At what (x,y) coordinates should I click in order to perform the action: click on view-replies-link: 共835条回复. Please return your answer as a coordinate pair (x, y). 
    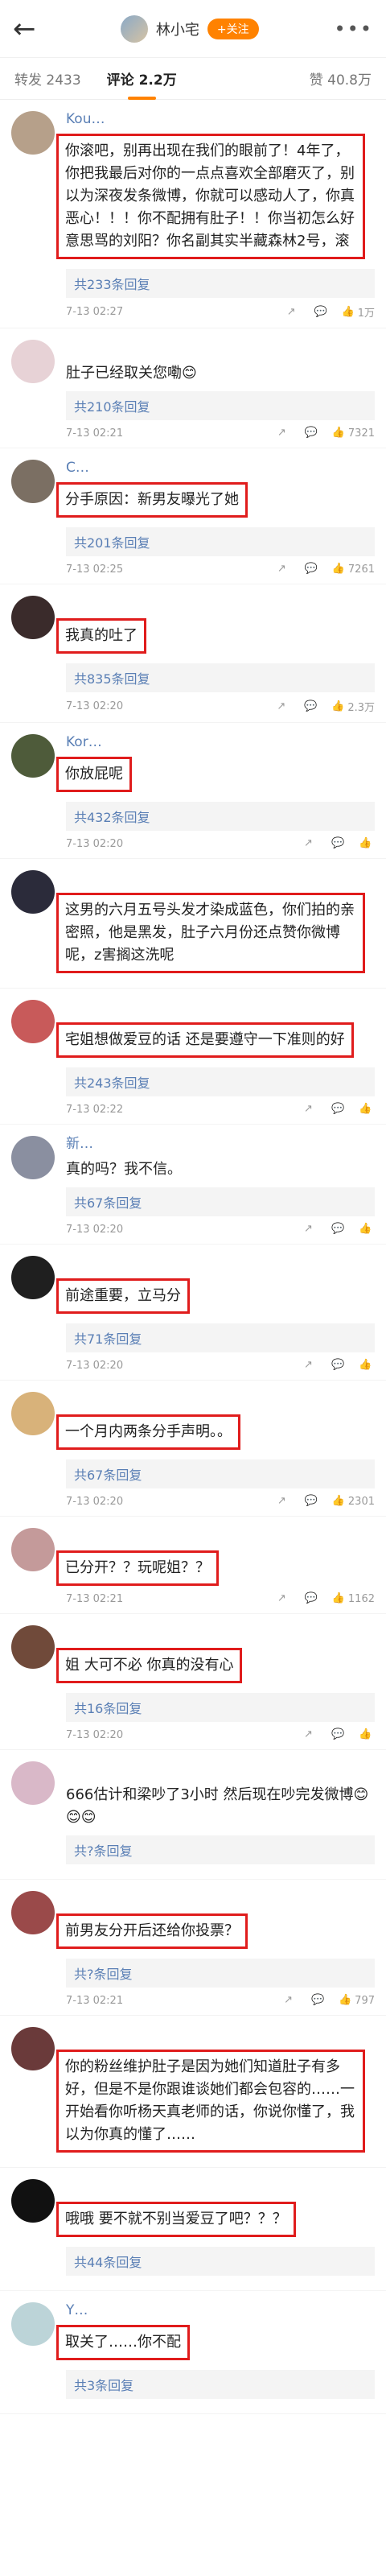
    Looking at the image, I should click on (220, 677).